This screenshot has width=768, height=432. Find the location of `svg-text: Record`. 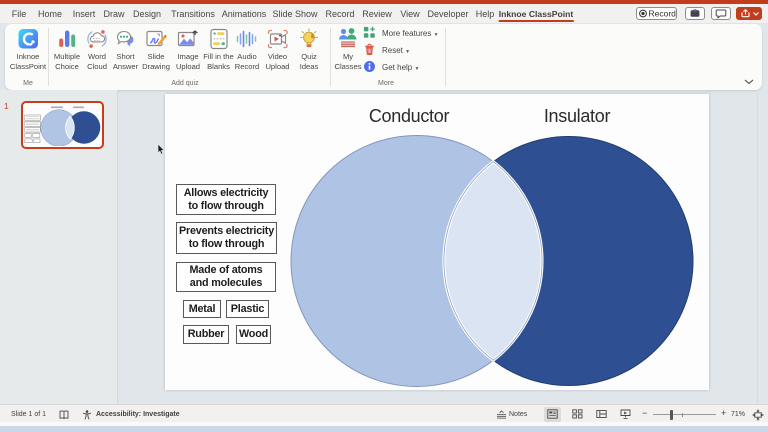

svg-text: Record is located at coordinates (663, 13).